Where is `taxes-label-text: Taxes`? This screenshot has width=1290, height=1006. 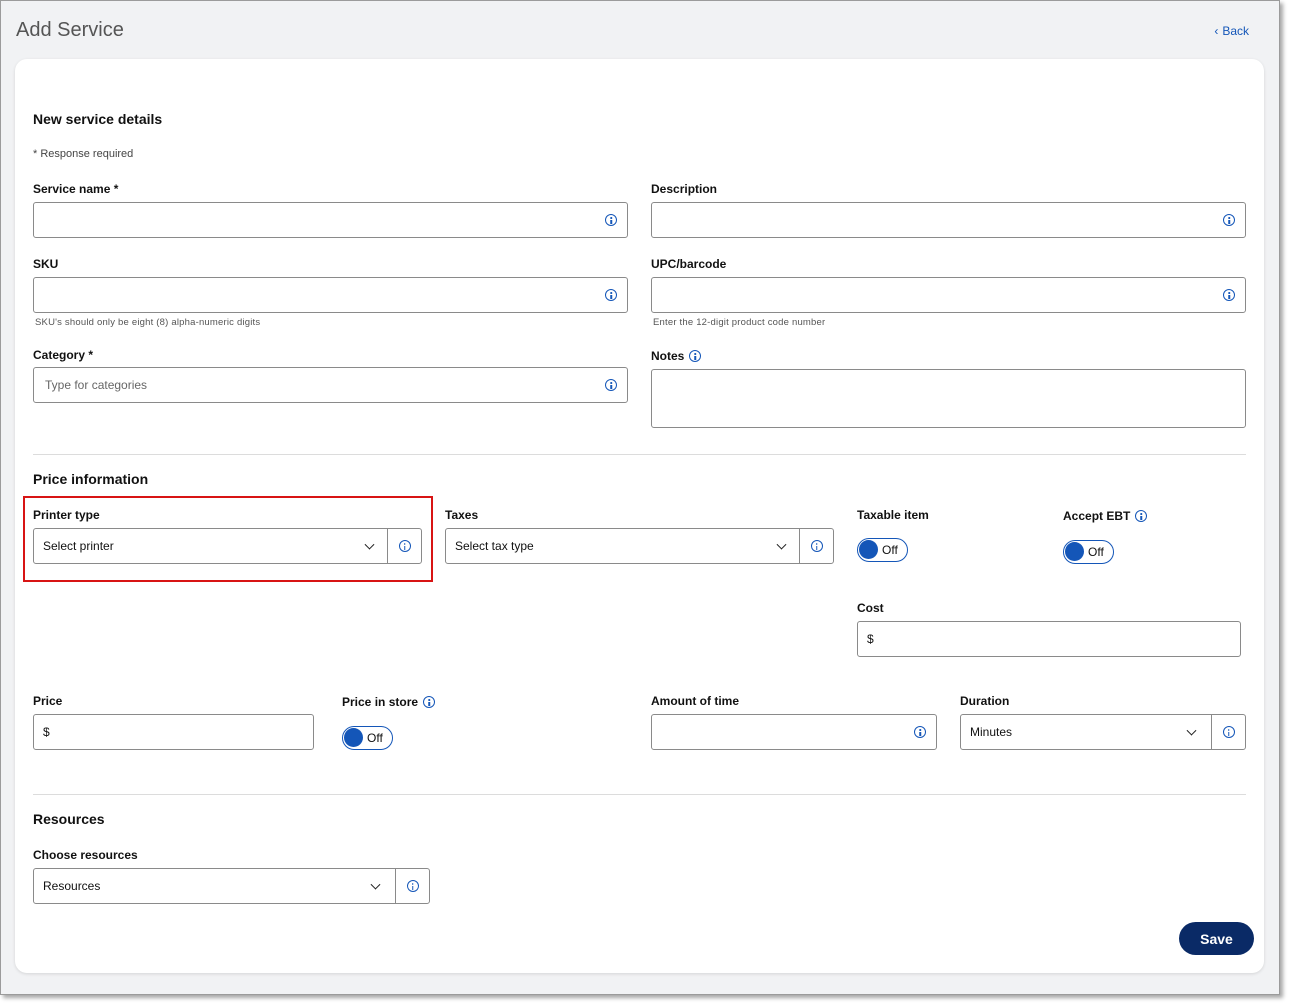 taxes-label-text: Taxes is located at coordinates (462, 515).